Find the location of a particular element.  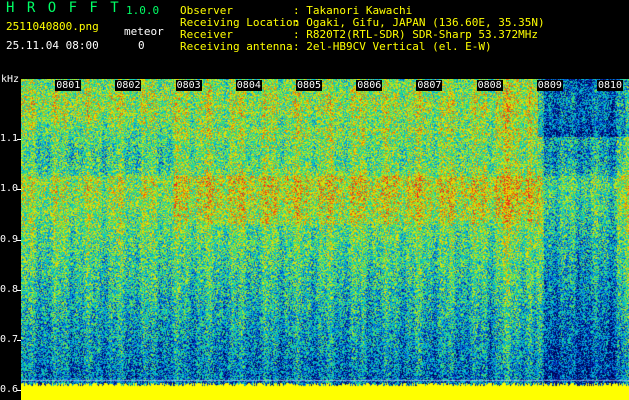

x-tick-label: 0806 is located at coordinates (369, 85).